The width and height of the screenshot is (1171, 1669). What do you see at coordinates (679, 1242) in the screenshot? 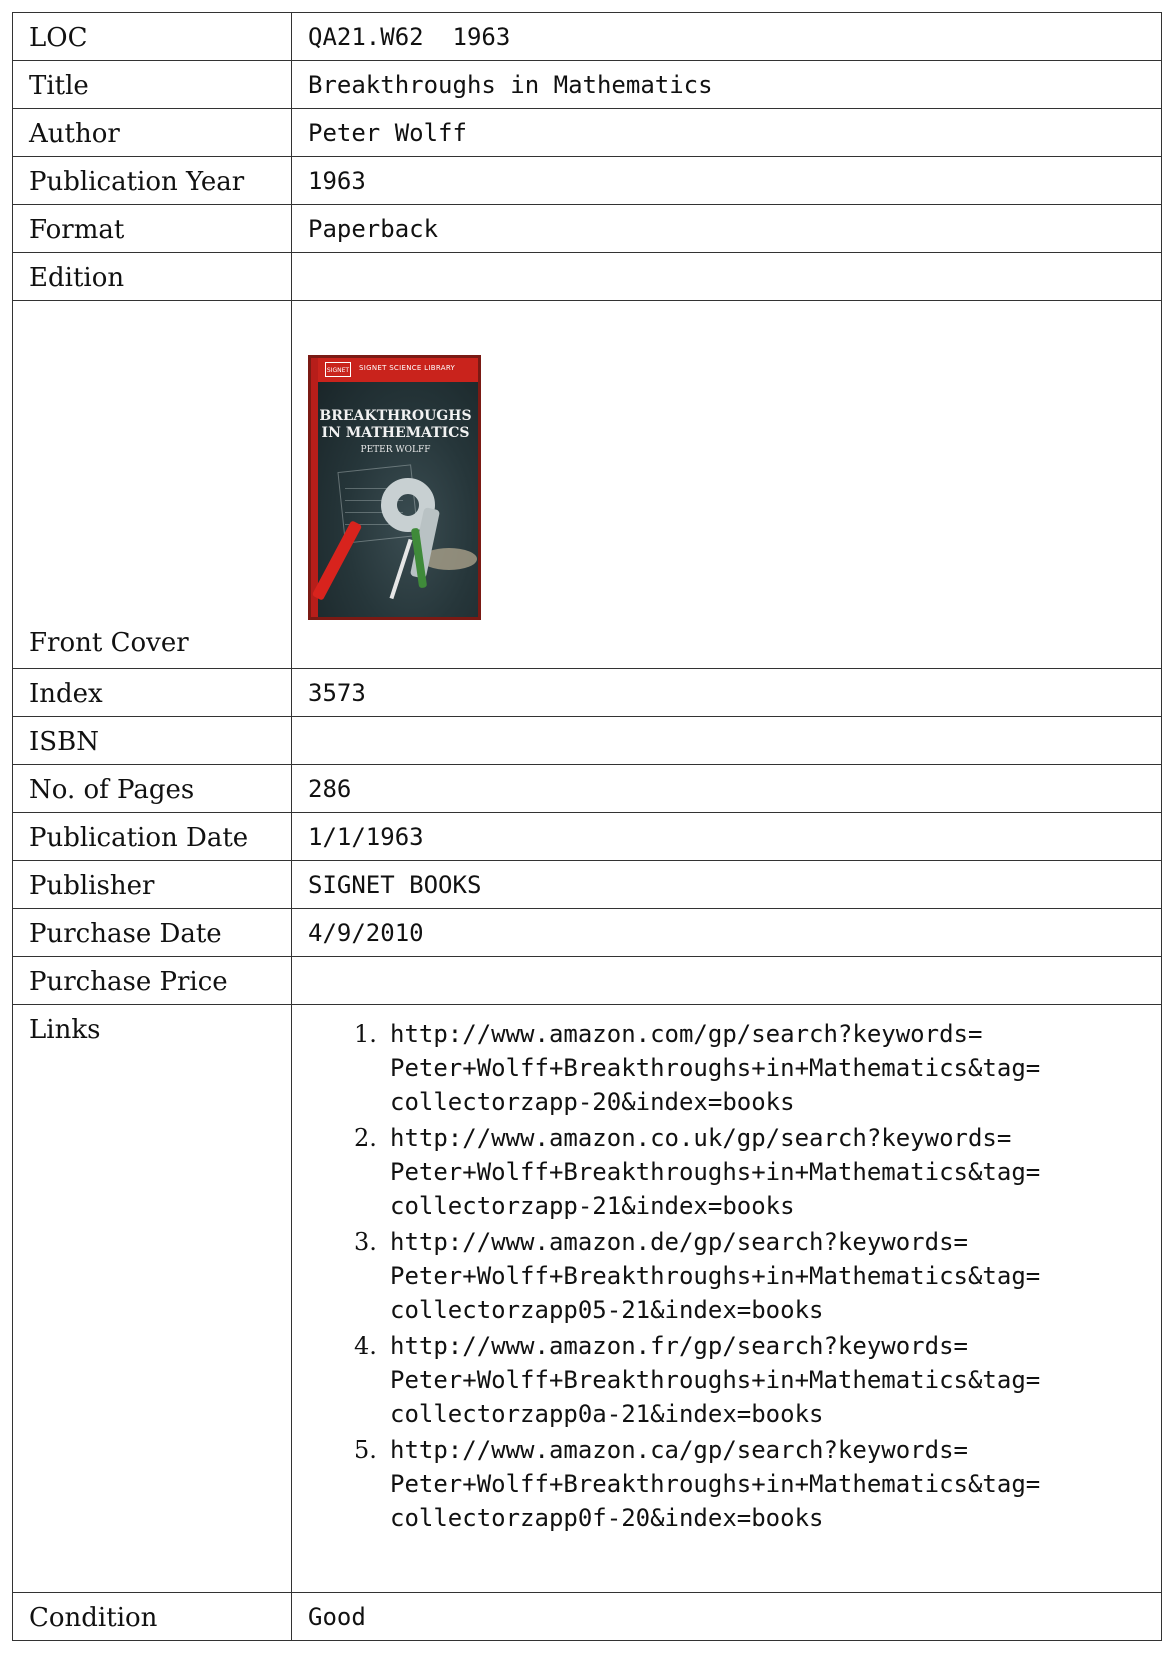
I see `link-url-line: http://www.amazon.de/gp/search?keywords=` at bounding box center [679, 1242].